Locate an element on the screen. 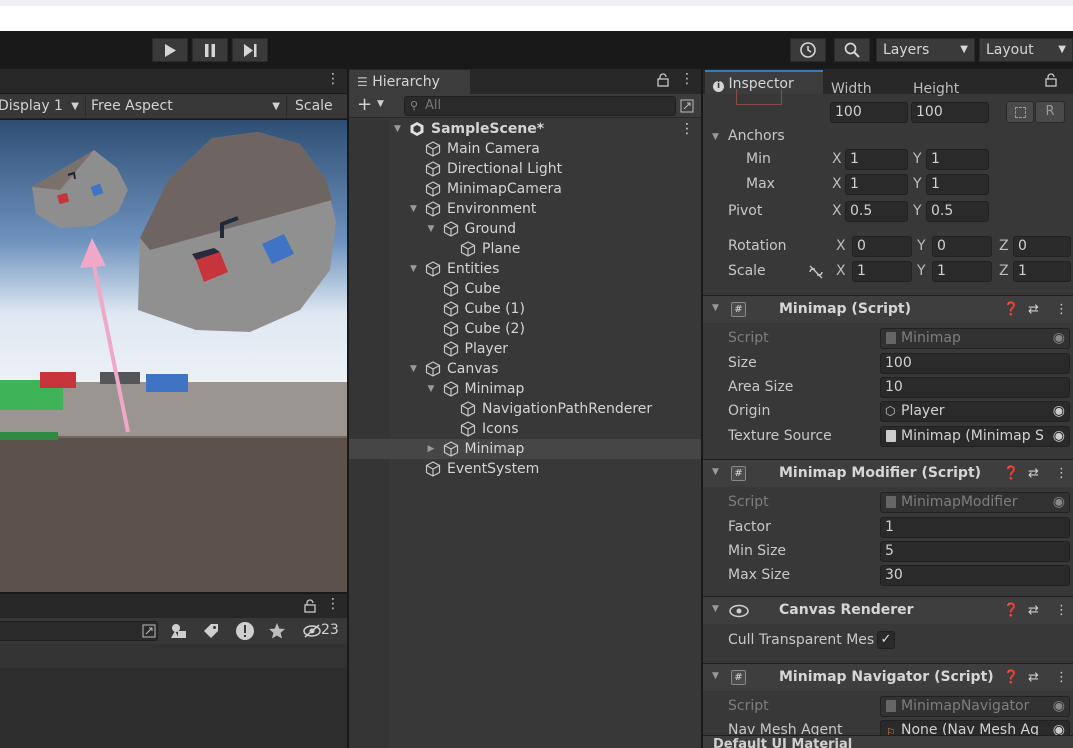  scale-x-field: 1 is located at coordinates (882, 271).